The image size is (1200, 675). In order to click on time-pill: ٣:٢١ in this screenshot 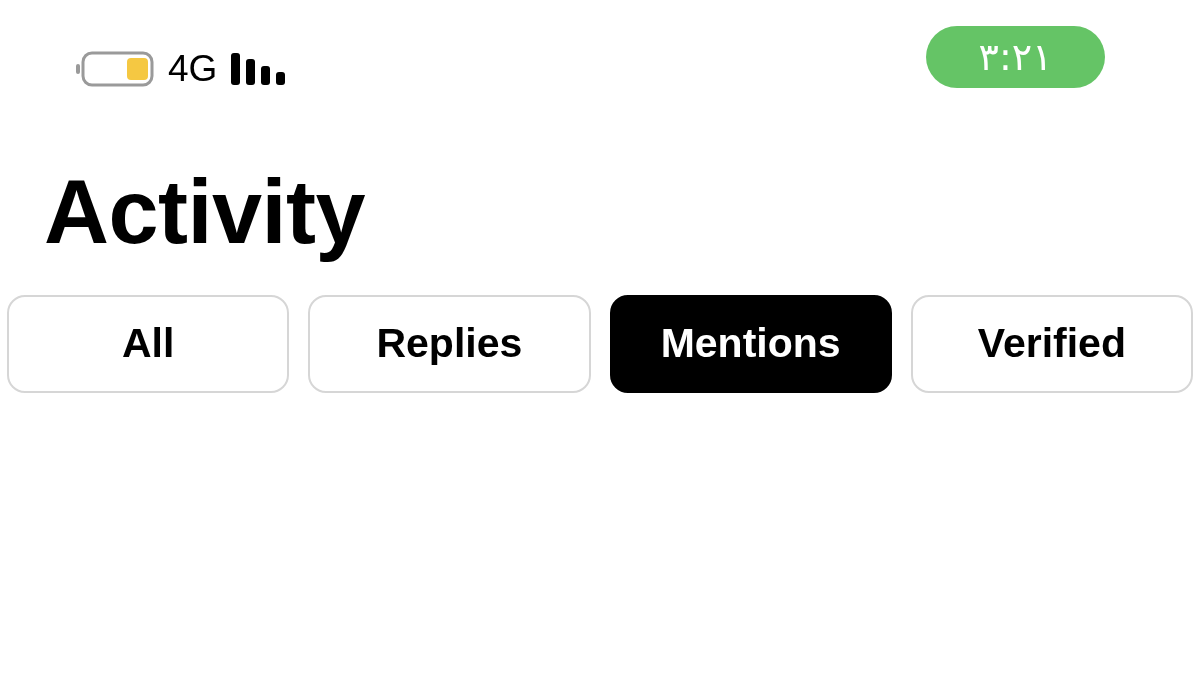, I will do `click(1015, 57)`.